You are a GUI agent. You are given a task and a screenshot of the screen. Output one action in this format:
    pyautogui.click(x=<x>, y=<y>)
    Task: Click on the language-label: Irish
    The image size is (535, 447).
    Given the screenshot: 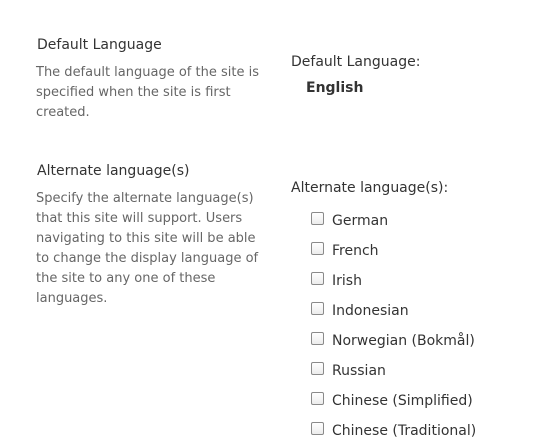 What is the action you would take?
    pyautogui.click(x=347, y=281)
    